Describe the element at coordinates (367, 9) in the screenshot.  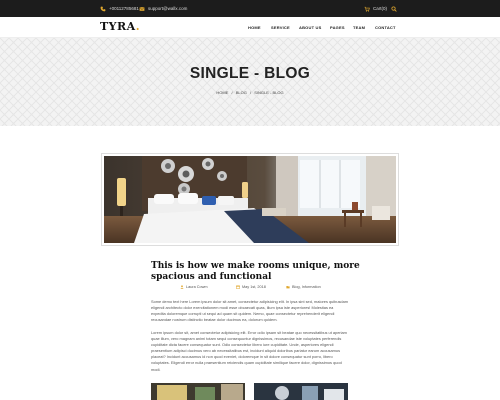
I see `cart-icon` at that location.